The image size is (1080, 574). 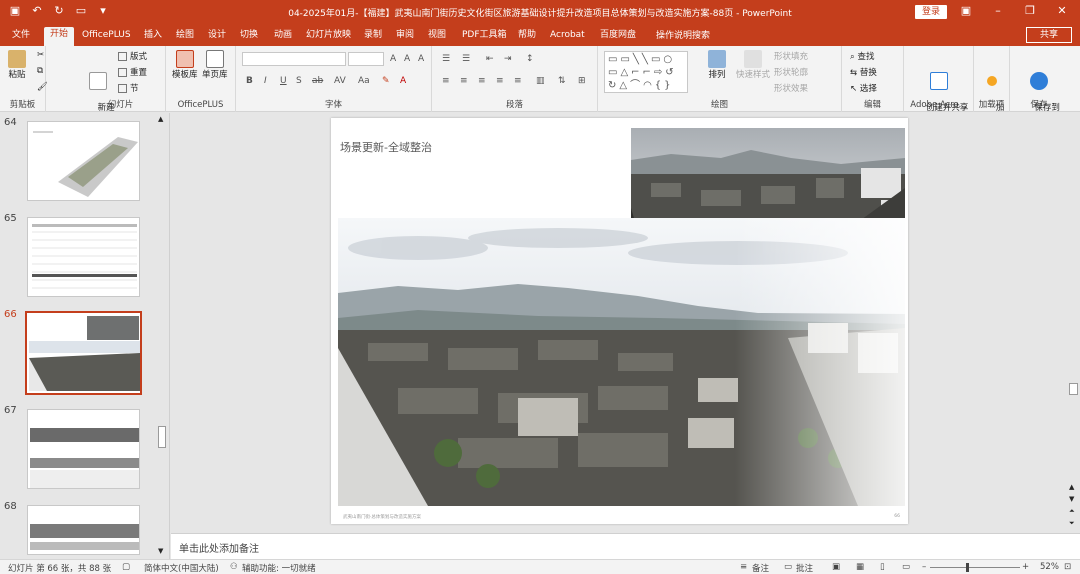 What do you see at coordinates (446, 59) in the screenshot?
I see `bullets-icon: ☰` at bounding box center [446, 59].